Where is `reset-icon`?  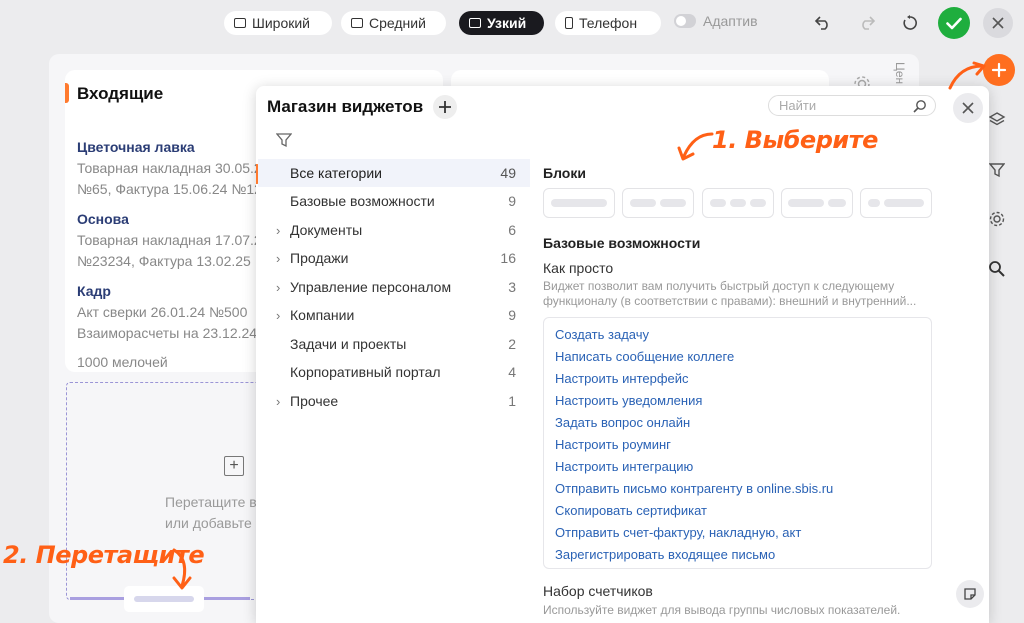 reset-icon is located at coordinates (910, 23).